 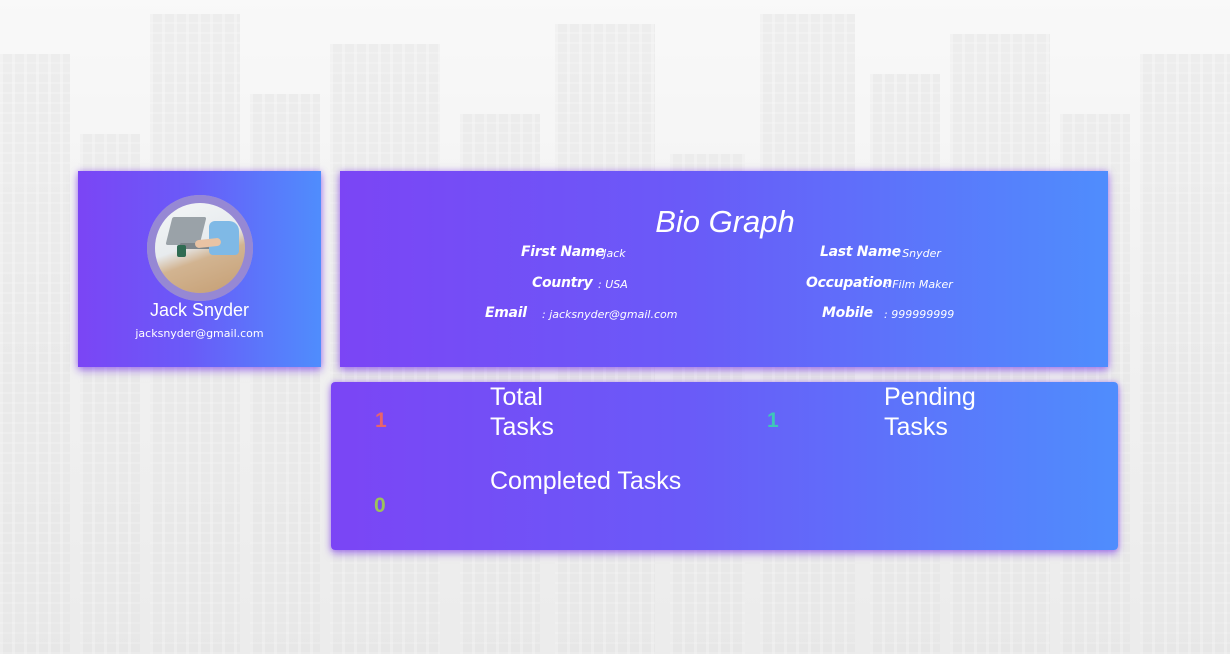 What do you see at coordinates (380, 505) in the screenshot?
I see `completed-tasks-count: 0` at bounding box center [380, 505].